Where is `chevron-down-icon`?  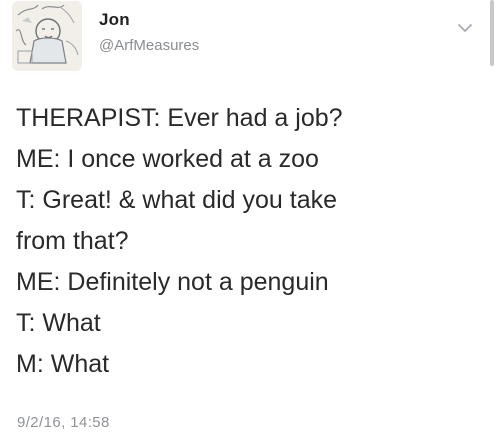 chevron-down-icon is located at coordinates (465, 28).